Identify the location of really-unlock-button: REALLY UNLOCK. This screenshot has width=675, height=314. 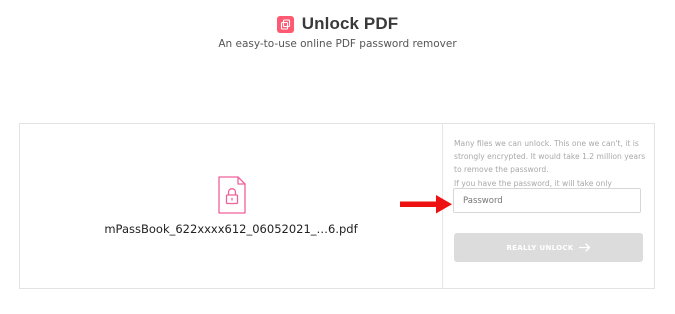
(548, 247).